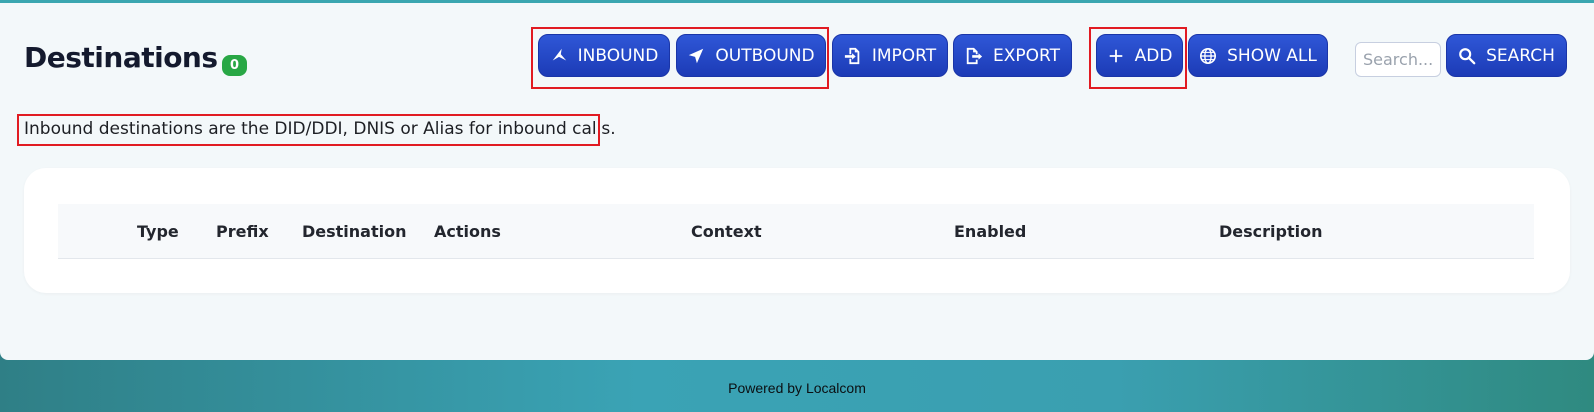  What do you see at coordinates (308, 130) in the screenshot?
I see `highlight-box-description` at bounding box center [308, 130].